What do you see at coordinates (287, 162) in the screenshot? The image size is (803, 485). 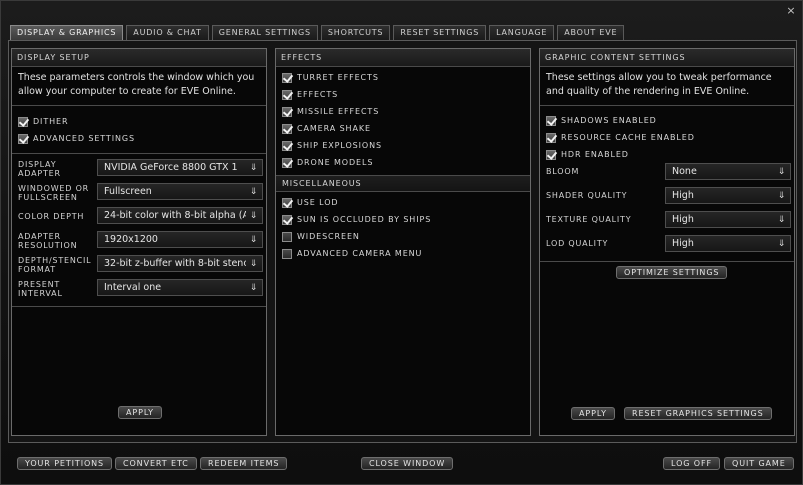 I see `drone-models-checkbox` at bounding box center [287, 162].